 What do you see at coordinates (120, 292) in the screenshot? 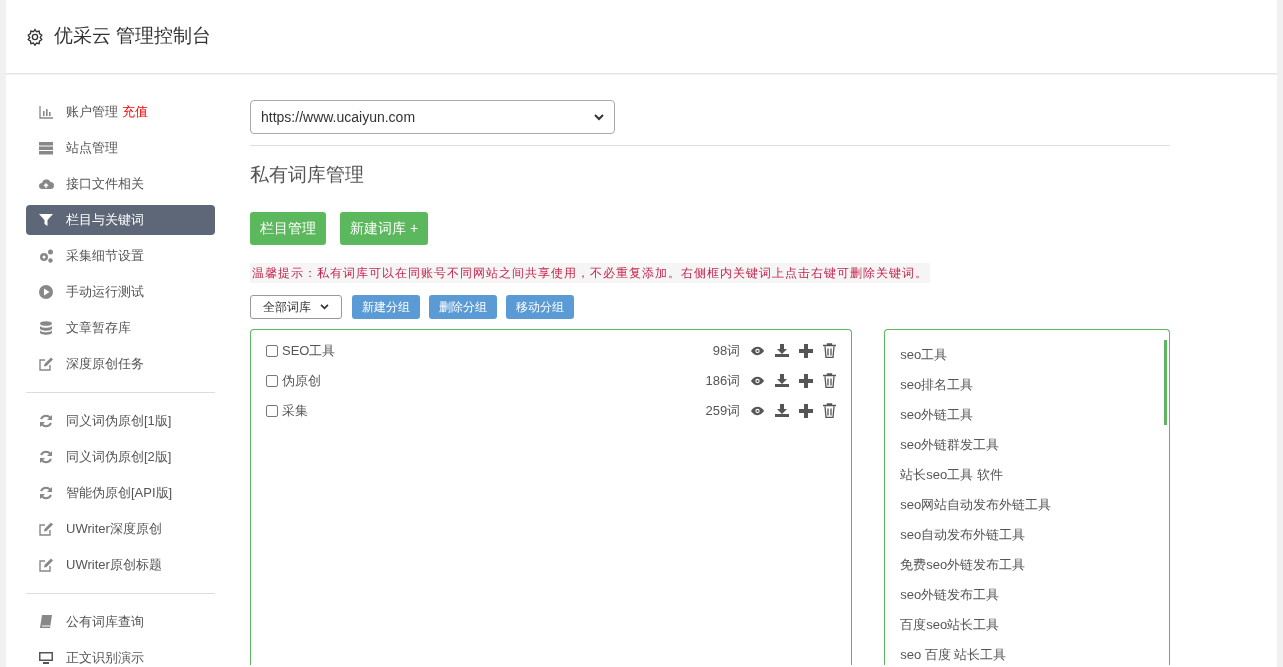
I see `sidebar-item: 手动运行测试` at bounding box center [120, 292].